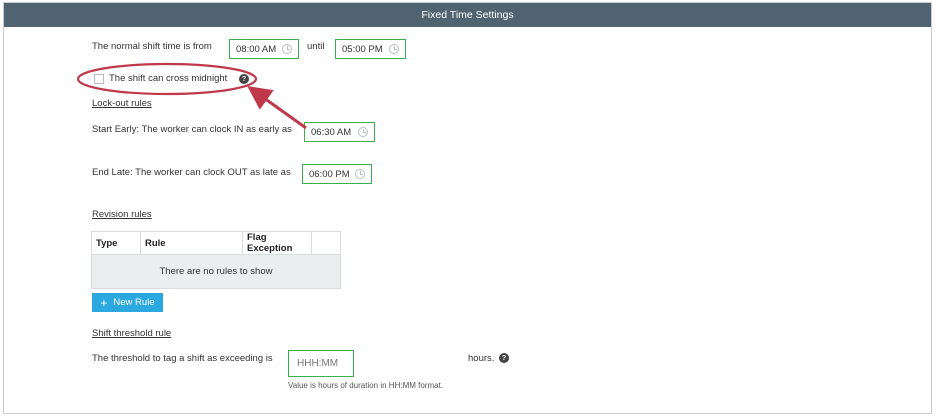 The width and height of the screenshot is (936, 420). I want to click on new-rule-button: + New Rule, so click(127, 302).